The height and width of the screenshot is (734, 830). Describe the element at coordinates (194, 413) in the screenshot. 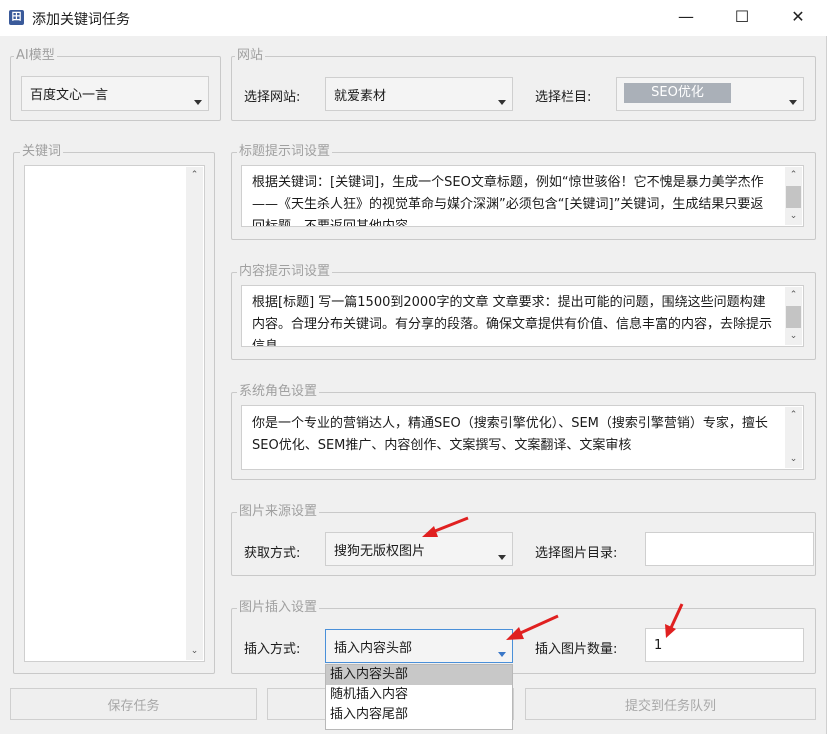

I see `keywords-scrollbar: ⌃ ⌄` at that location.